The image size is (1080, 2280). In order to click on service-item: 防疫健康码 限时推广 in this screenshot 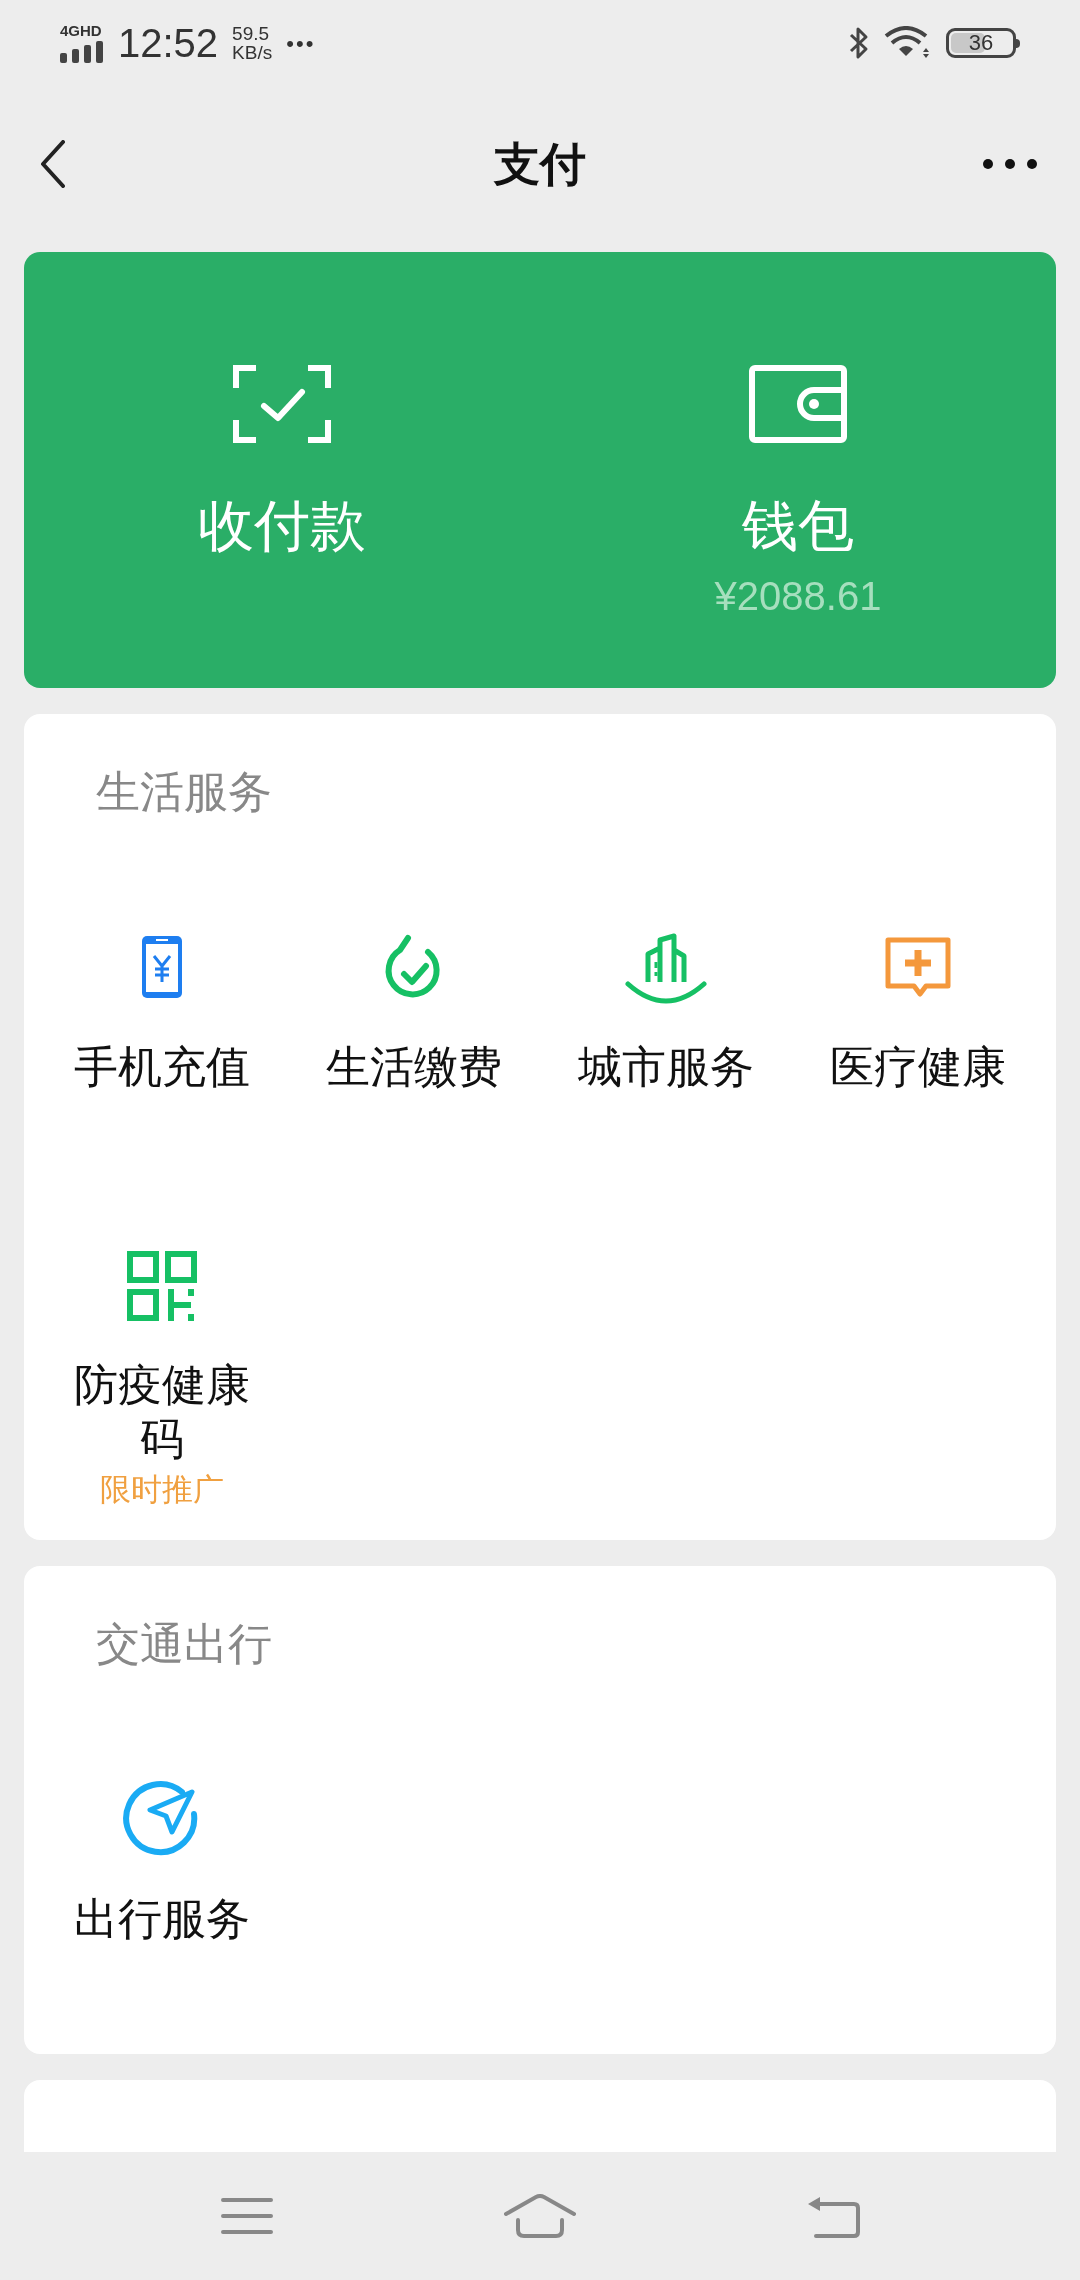, I will do `click(162, 1374)`.